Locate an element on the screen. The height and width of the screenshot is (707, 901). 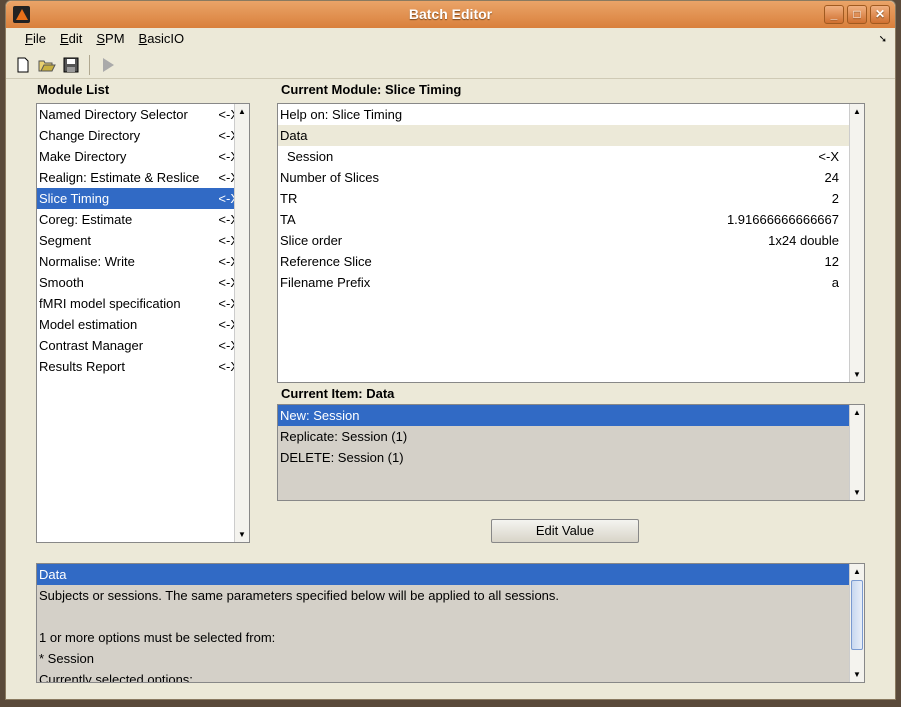
parameter-name: Reference Slice is located at coordinates (326, 261).